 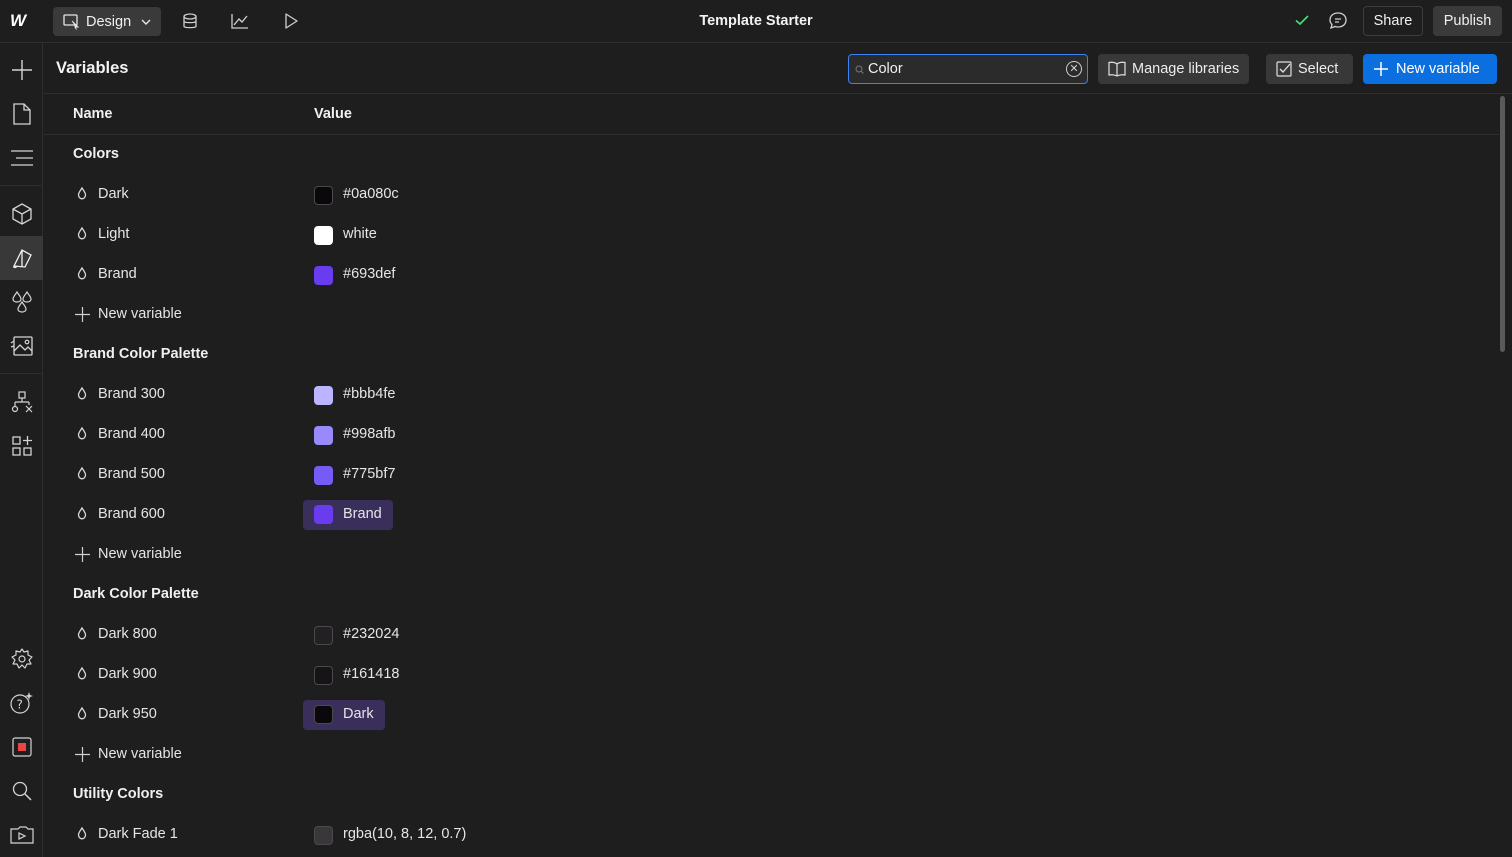 What do you see at coordinates (1502, 224) in the screenshot?
I see `scrollbar` at bounding box center [1502, 224].